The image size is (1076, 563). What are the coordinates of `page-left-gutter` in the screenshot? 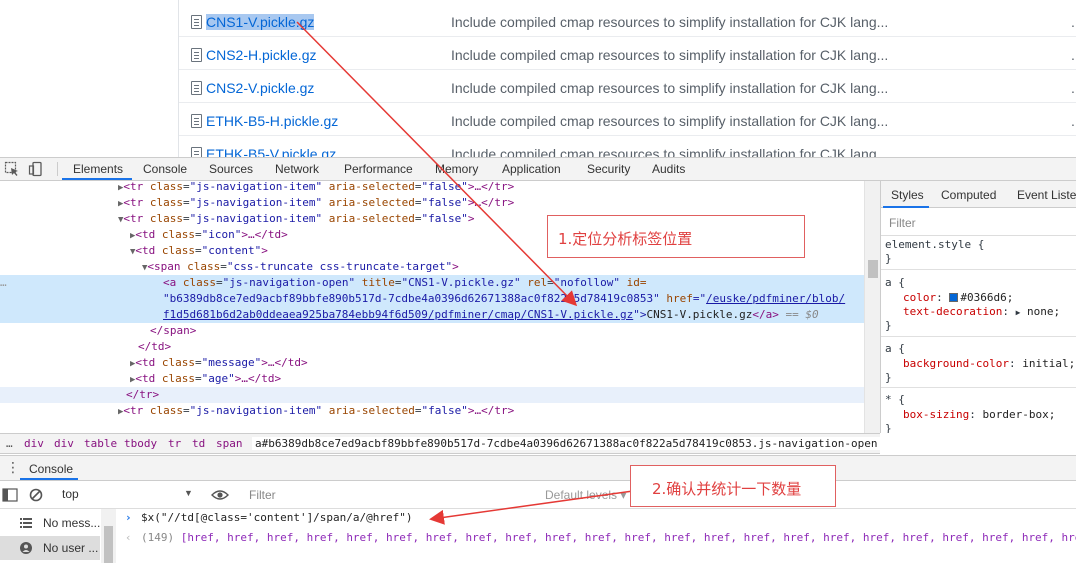 It's located at (89, 79).